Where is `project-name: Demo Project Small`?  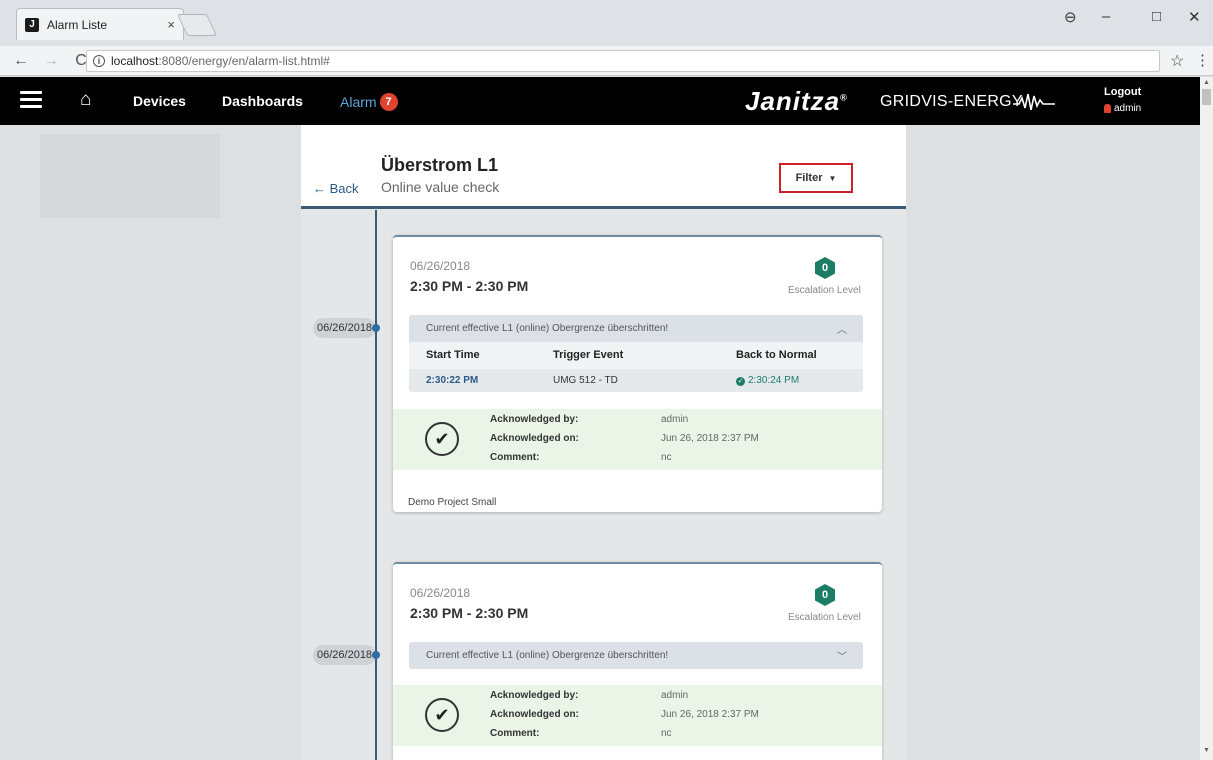
project-name: Demo Project Small is located at coordinates (452, 502).